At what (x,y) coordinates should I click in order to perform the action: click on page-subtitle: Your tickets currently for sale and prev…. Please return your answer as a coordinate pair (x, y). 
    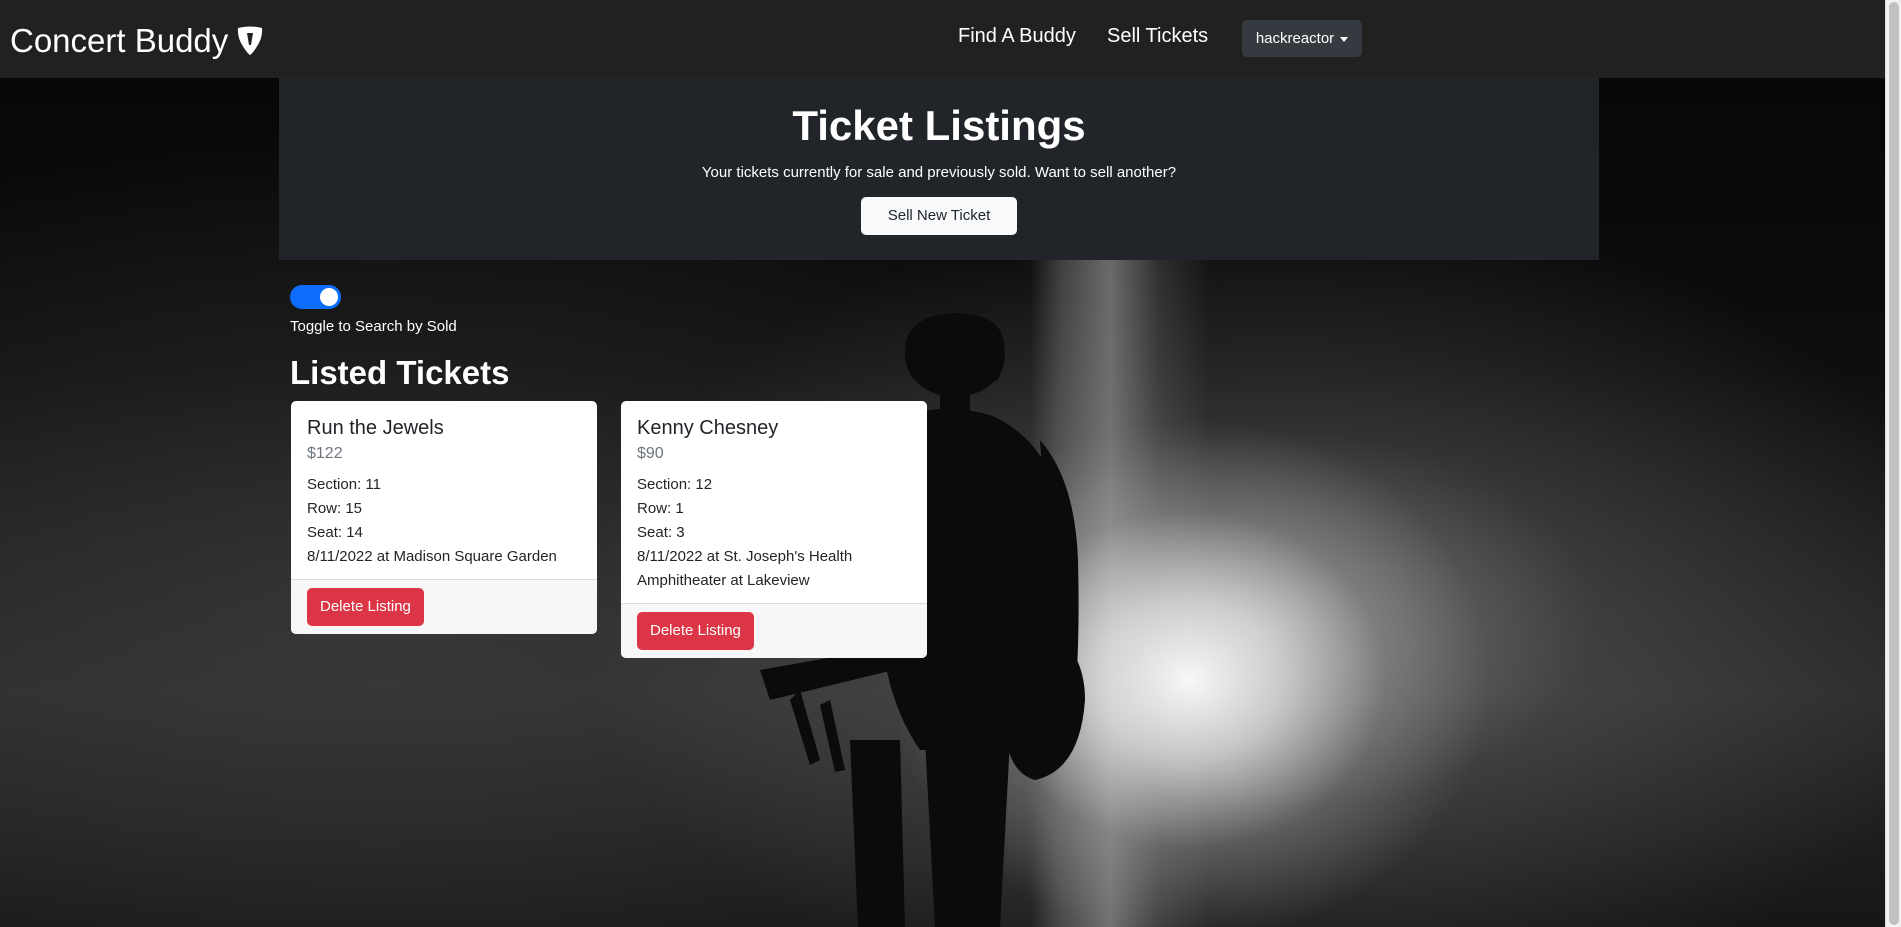
    Looking at the image, I should click on (939, 172).